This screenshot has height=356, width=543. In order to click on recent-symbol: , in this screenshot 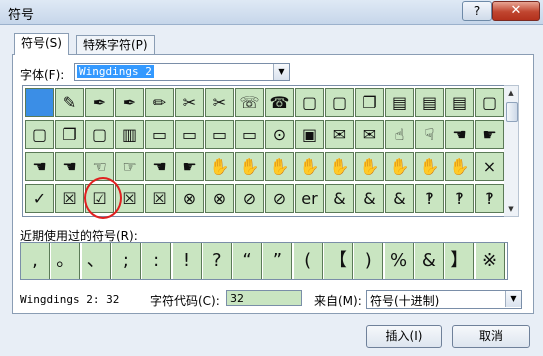, I will do `click(35, 261)`.